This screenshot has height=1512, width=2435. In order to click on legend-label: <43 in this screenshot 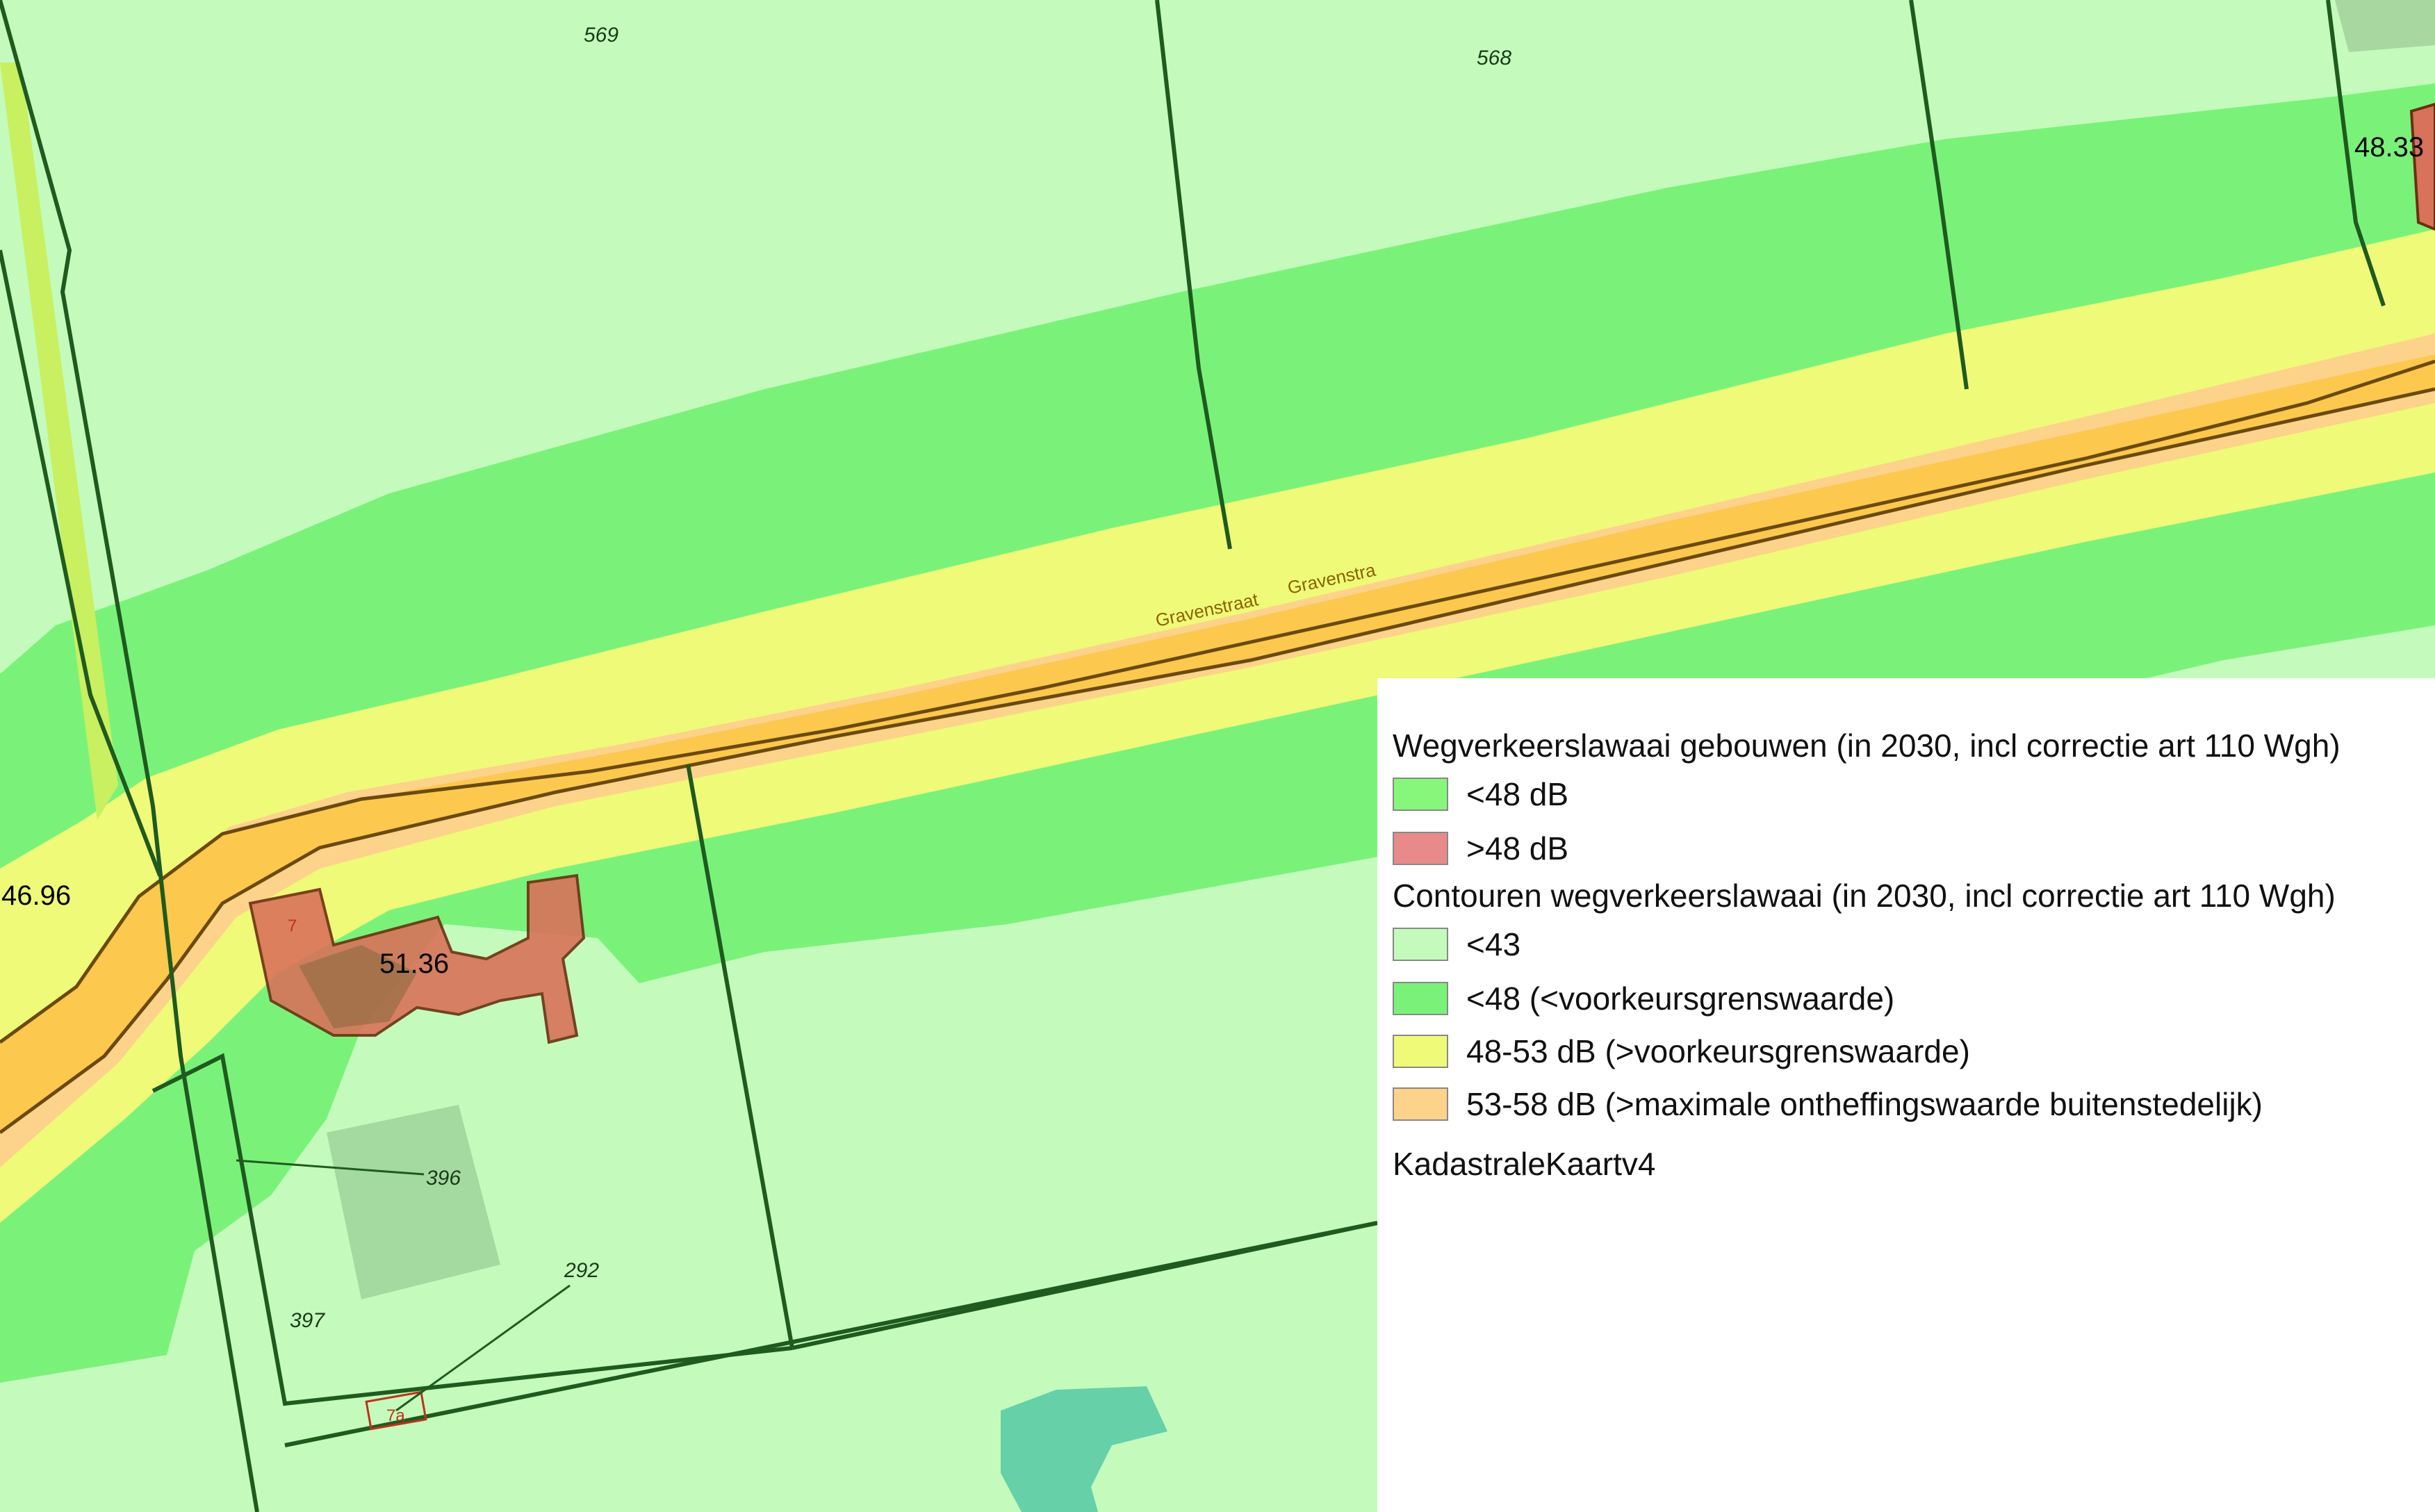, I will do `click(1493, 944)`.